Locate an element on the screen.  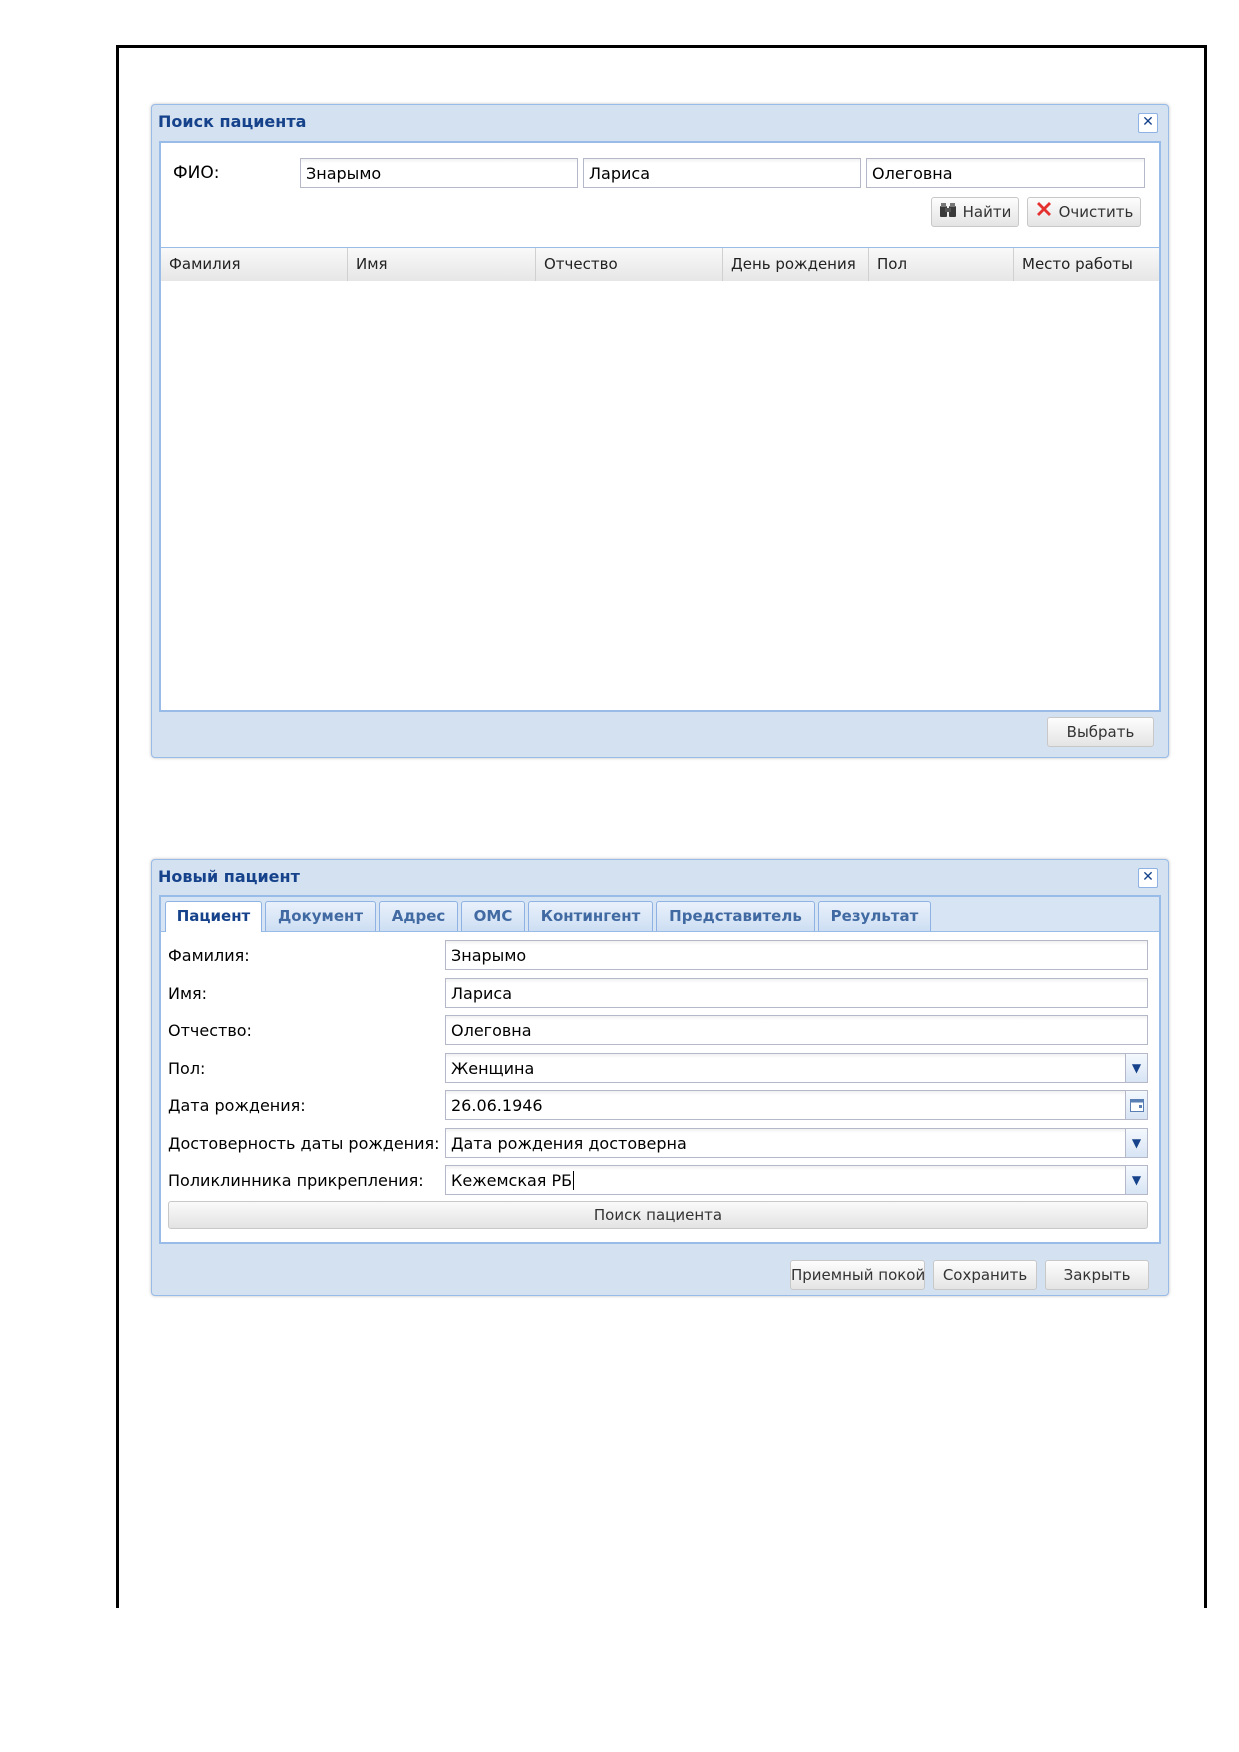
clinic-label: Поликлинника прикрепления: is located at coordinates (296, 1180).